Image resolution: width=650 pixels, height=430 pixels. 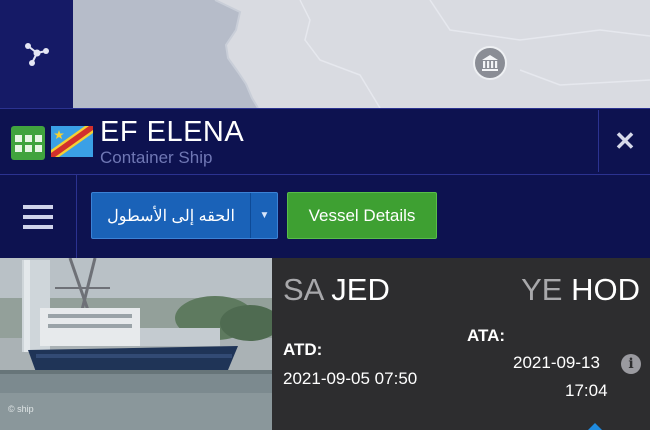 I want to click on add-to-fleet-label: الحقه إلى الأسطول, so click(x=171, y=216).